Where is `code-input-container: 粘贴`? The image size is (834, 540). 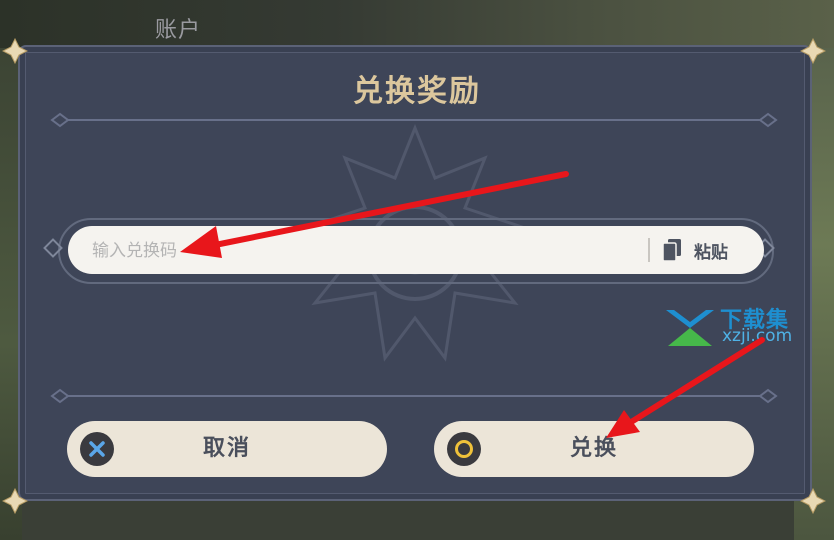
code-input-container: 粘贴 is located at coordinates (416, 250).